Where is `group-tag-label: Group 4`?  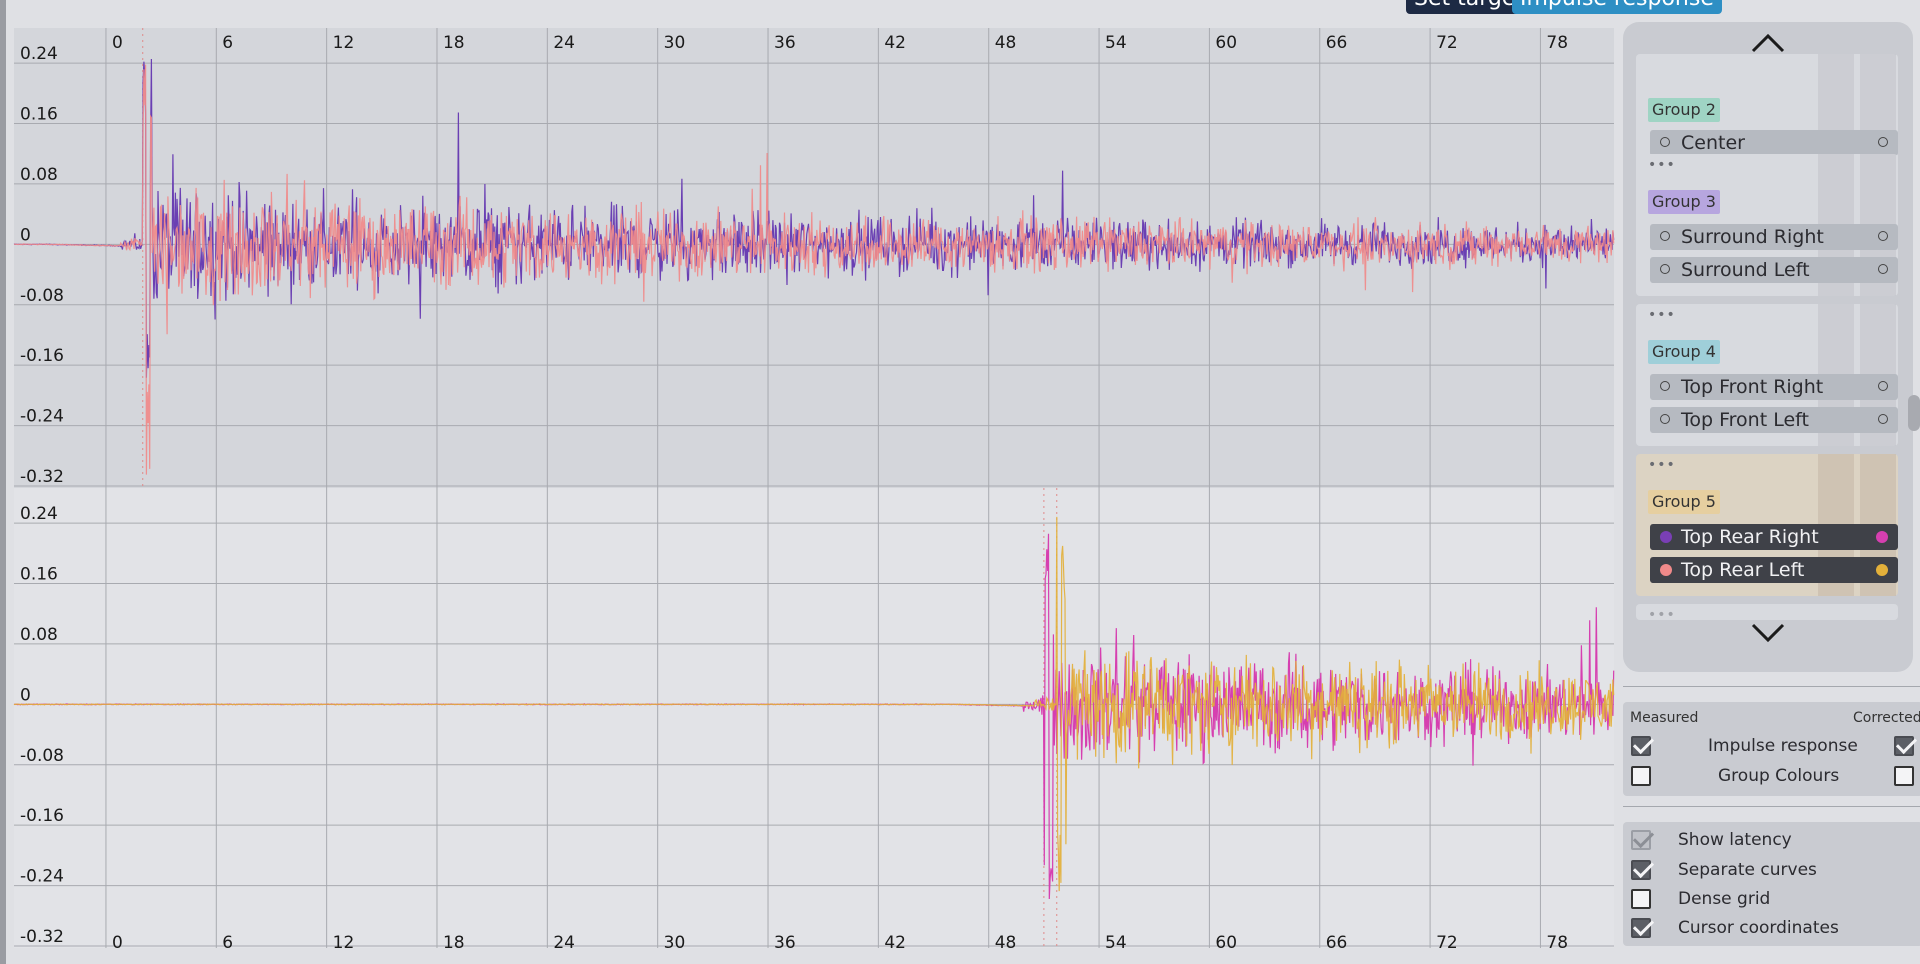
group-tag-label: Group 4 is located at coordinates (1684, 351).